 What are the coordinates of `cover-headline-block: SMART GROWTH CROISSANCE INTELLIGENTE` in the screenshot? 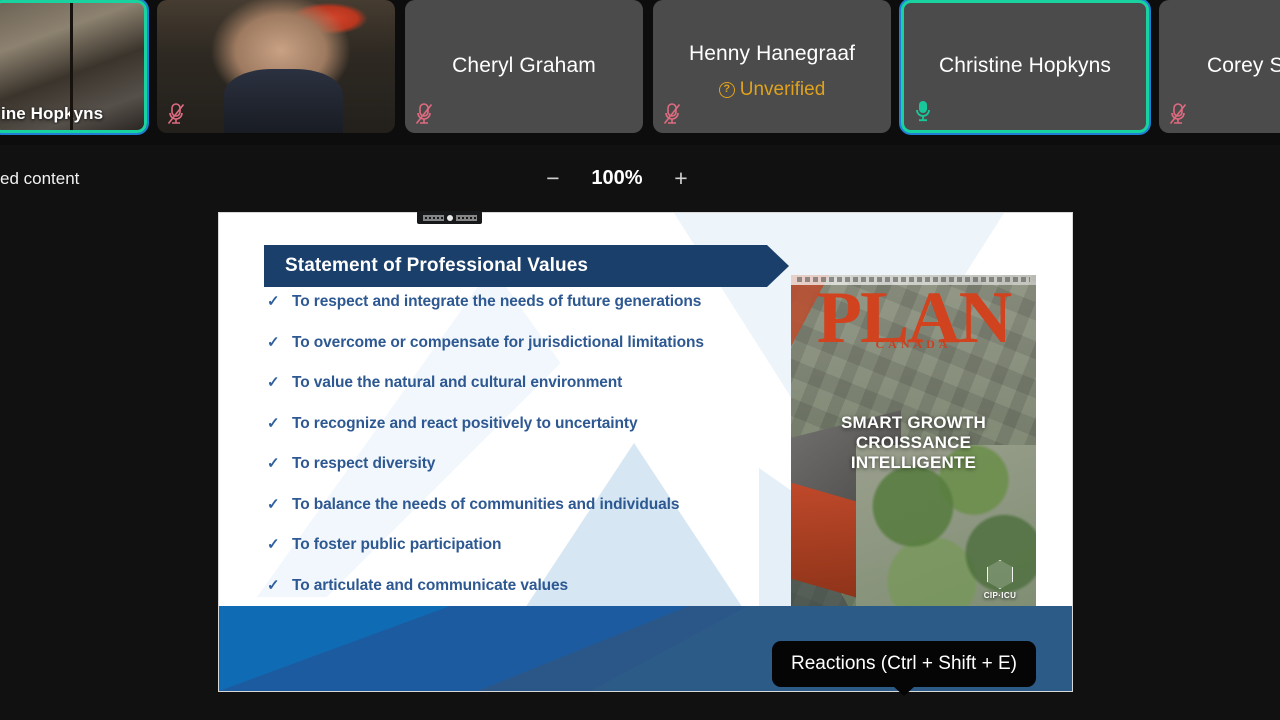 It's located at (913, 443).